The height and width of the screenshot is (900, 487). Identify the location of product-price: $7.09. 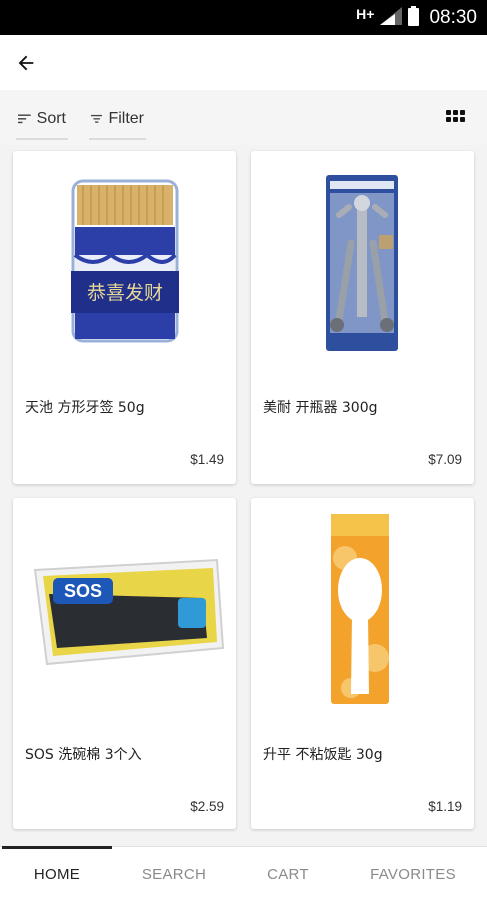
(445, 459).